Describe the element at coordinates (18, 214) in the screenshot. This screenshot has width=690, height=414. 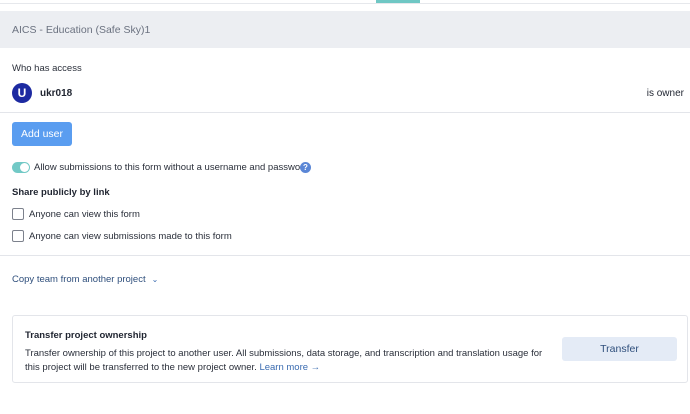
I see `view-form-checkbox` at that location.